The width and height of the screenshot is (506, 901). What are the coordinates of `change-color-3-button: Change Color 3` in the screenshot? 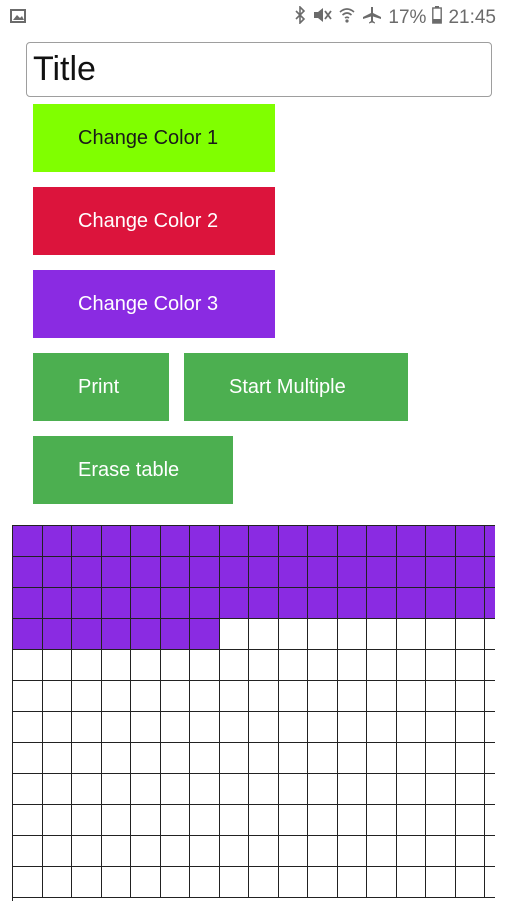 It's located at (154, 304).